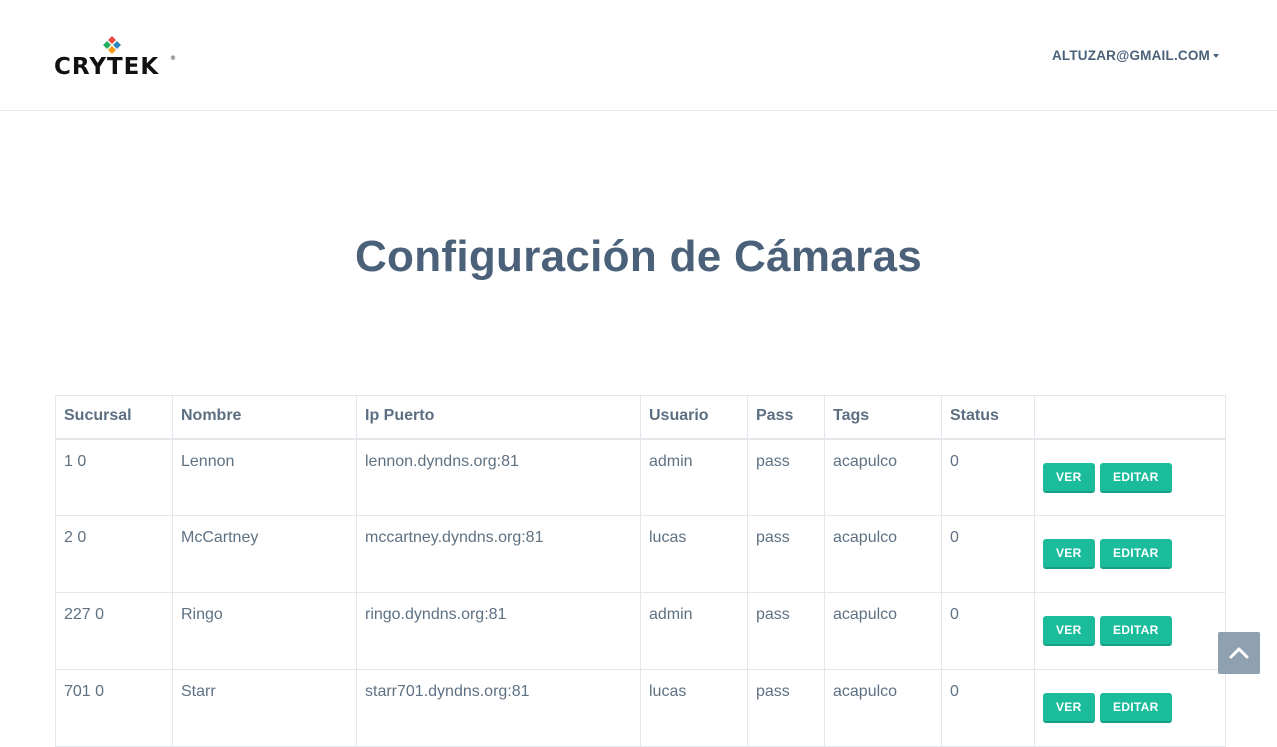 This screenshot has width=1277, height=747. Describe the element at coordinates (498, 554) in the screenshot. I see `cell-ip-puerto: mccartney.dyndns.org:81` at that location.